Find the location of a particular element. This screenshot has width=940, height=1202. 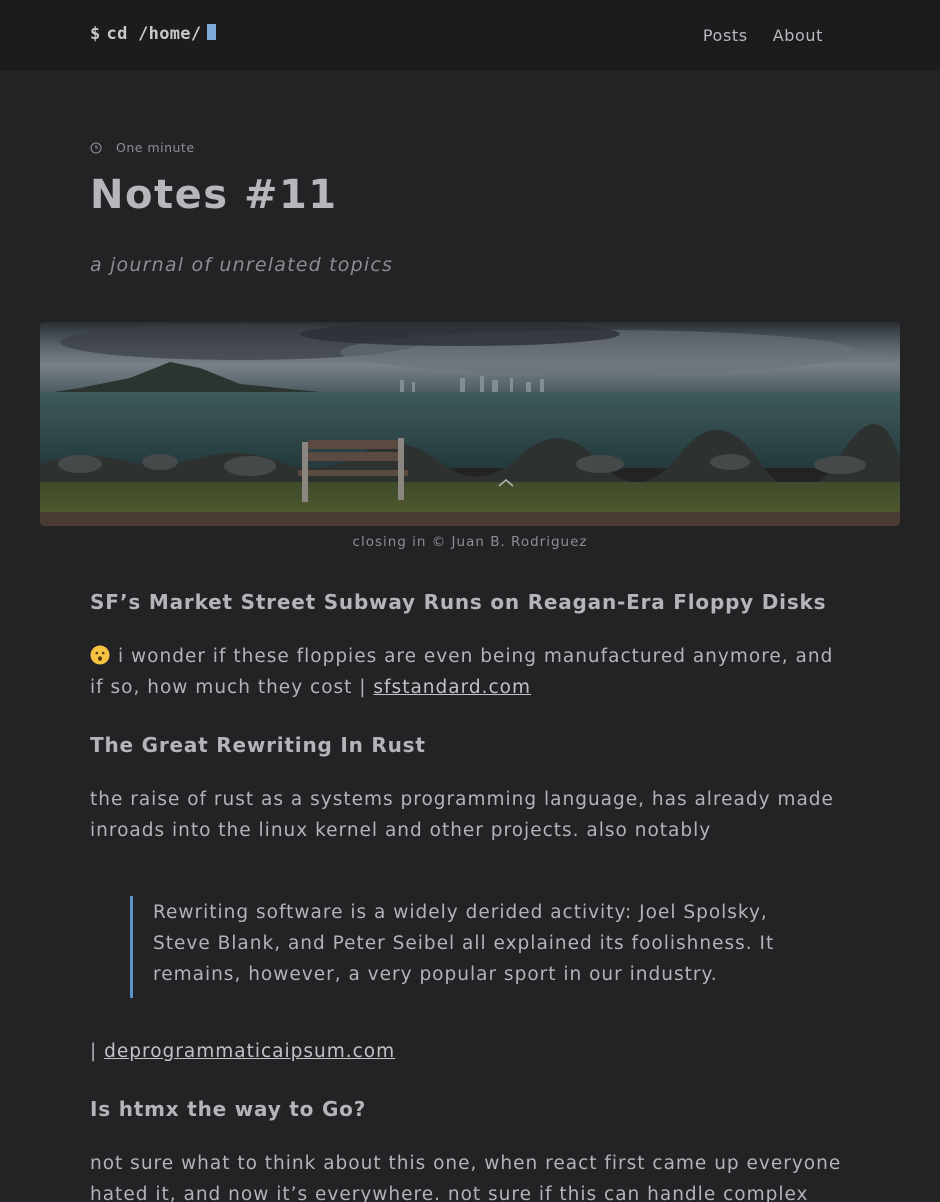

post-subtitle: a journal of unrelated topics is located at coordinates (242, 265).